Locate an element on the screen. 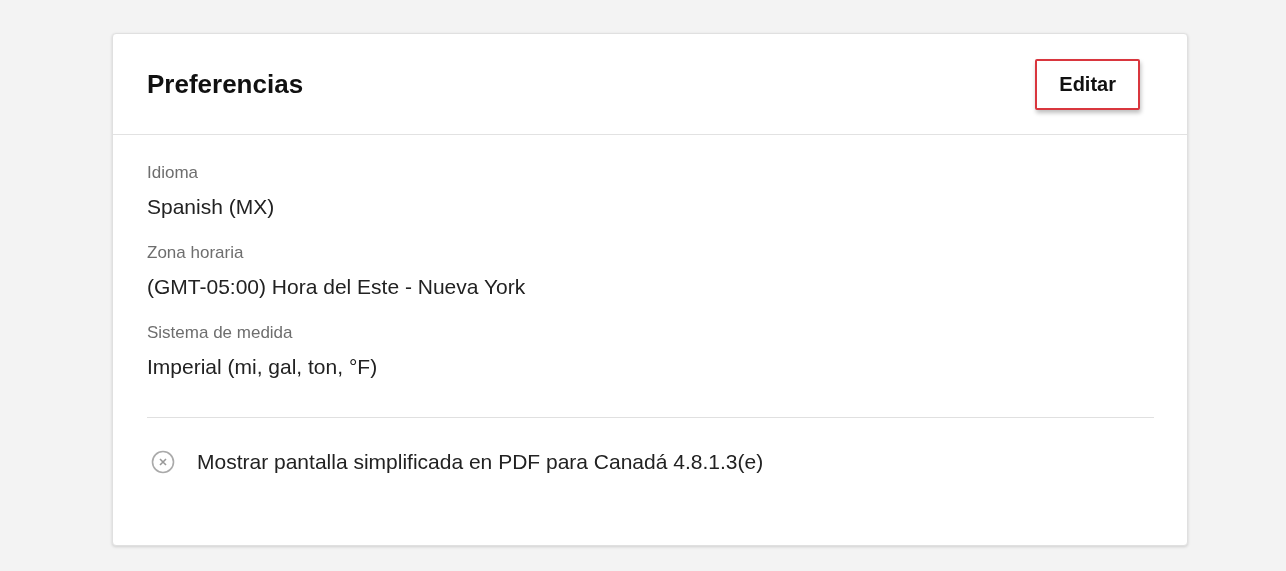 Image resolution: width=1286 pixels, height=571 pixels. field-value: Imperial (mi, gal, ton, °F) is located at coordinates (263, 367).